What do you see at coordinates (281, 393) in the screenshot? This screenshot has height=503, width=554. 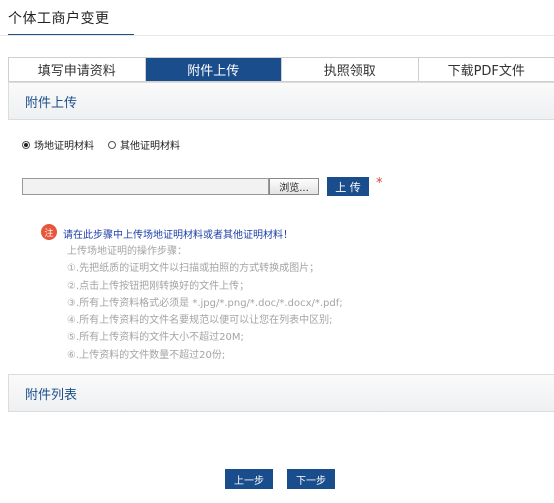 I see `attachment-list-header: 附件列表` at bounding box center [281, 393].